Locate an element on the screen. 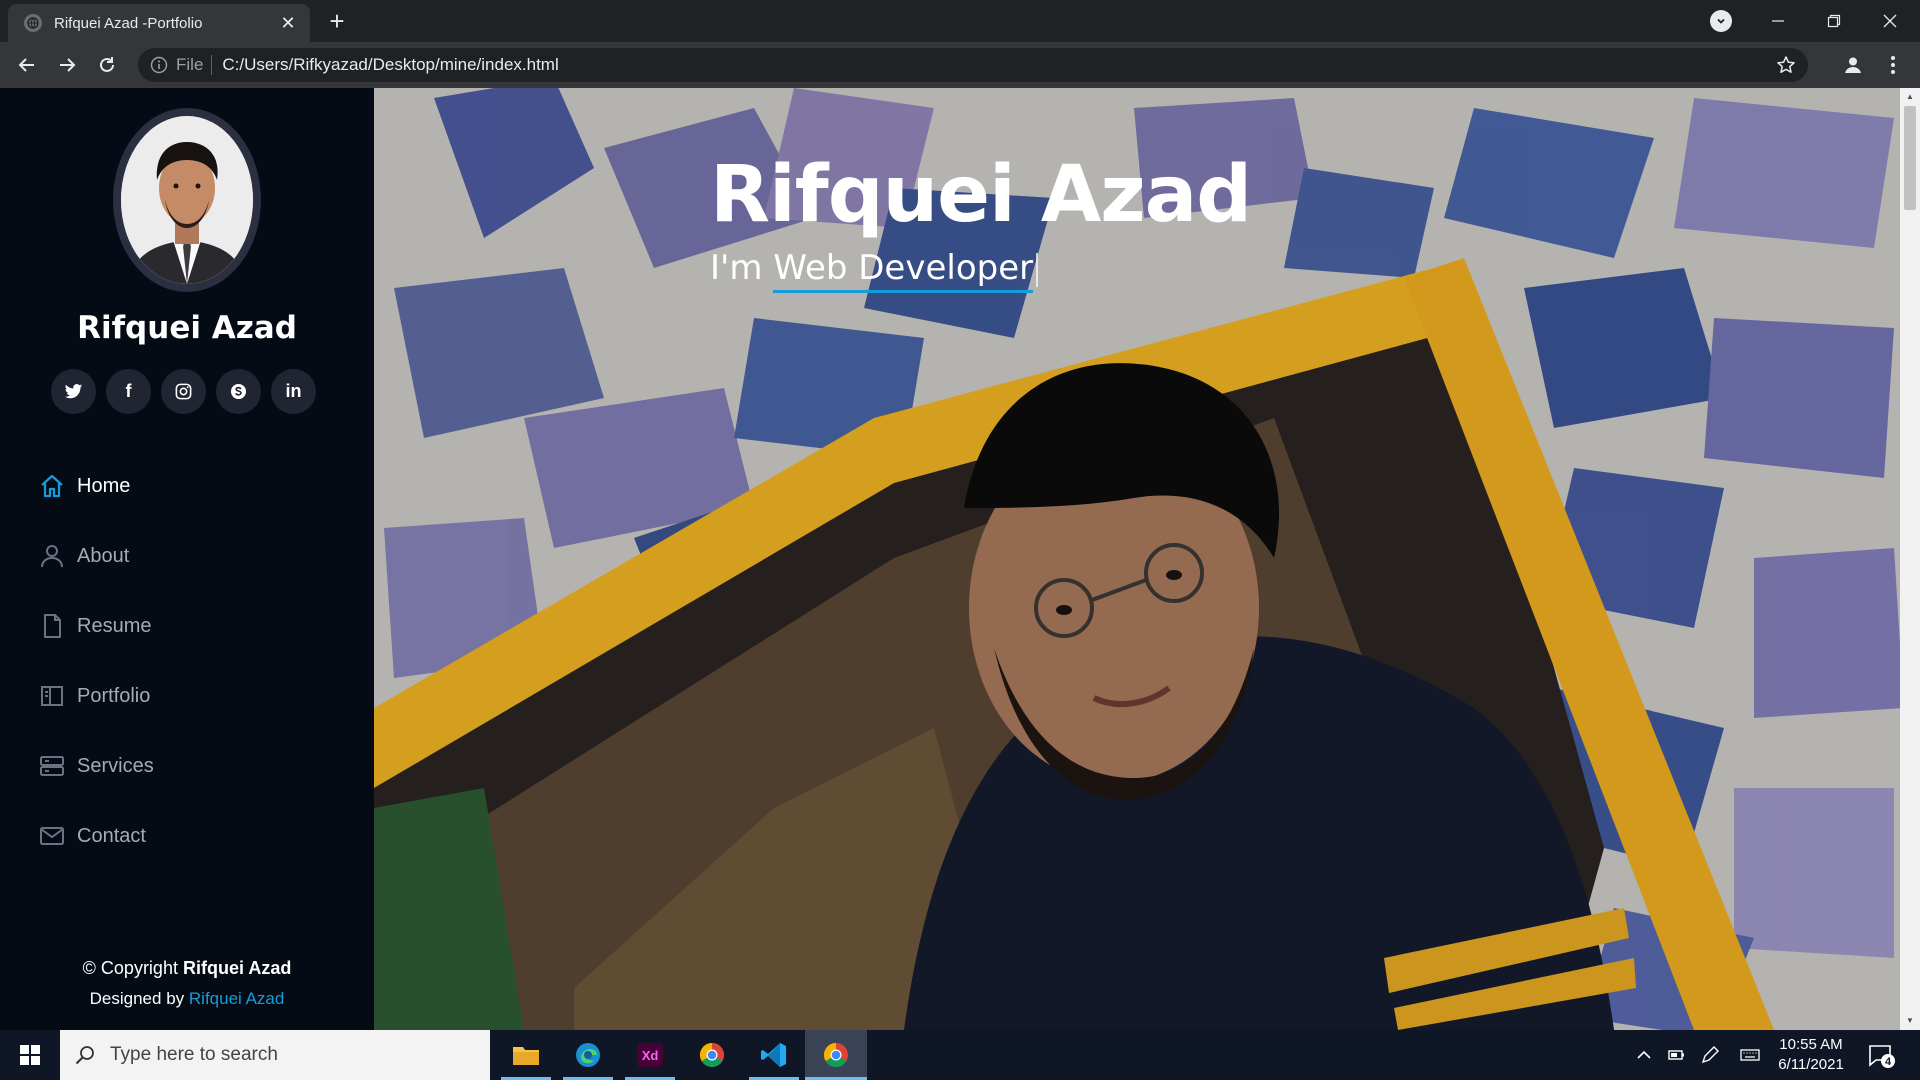 This screenshot has height=1080, width=1920. facebook-letter: f is located at coordinates (128, 391).